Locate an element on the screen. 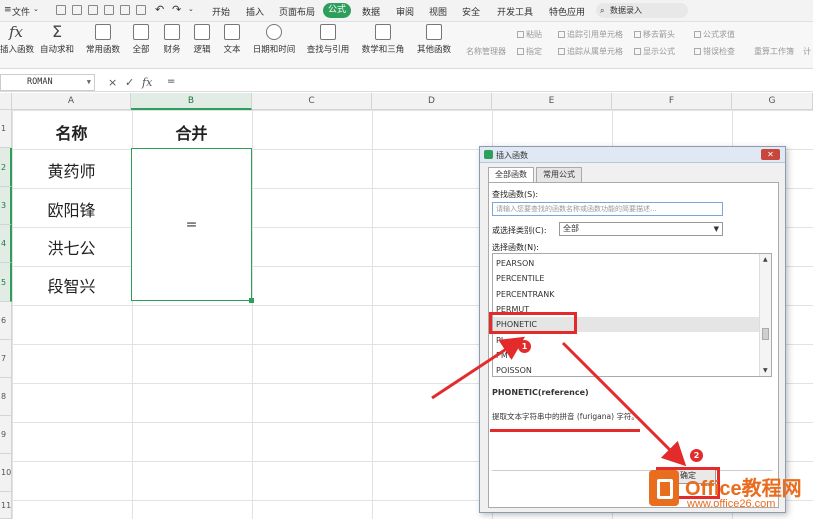 The width and height of the screenshot is (813, 519). watermark: Office教程网 www.office26.com is located at coordinates (729, 492).